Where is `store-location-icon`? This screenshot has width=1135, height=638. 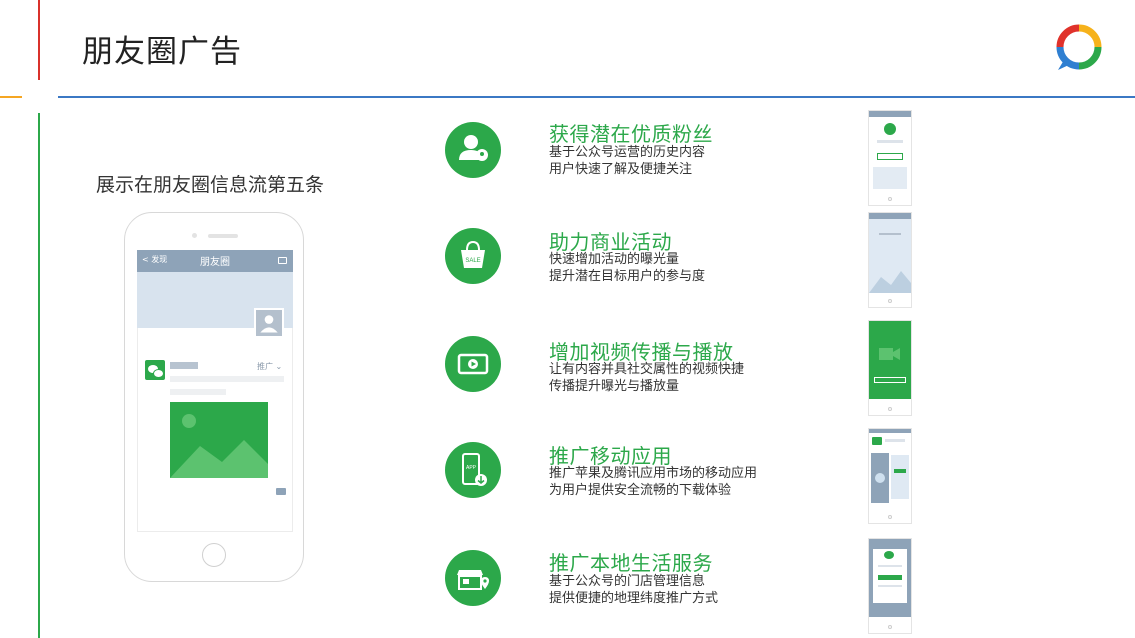 store-location-icon is located at coordinates (473, 578).